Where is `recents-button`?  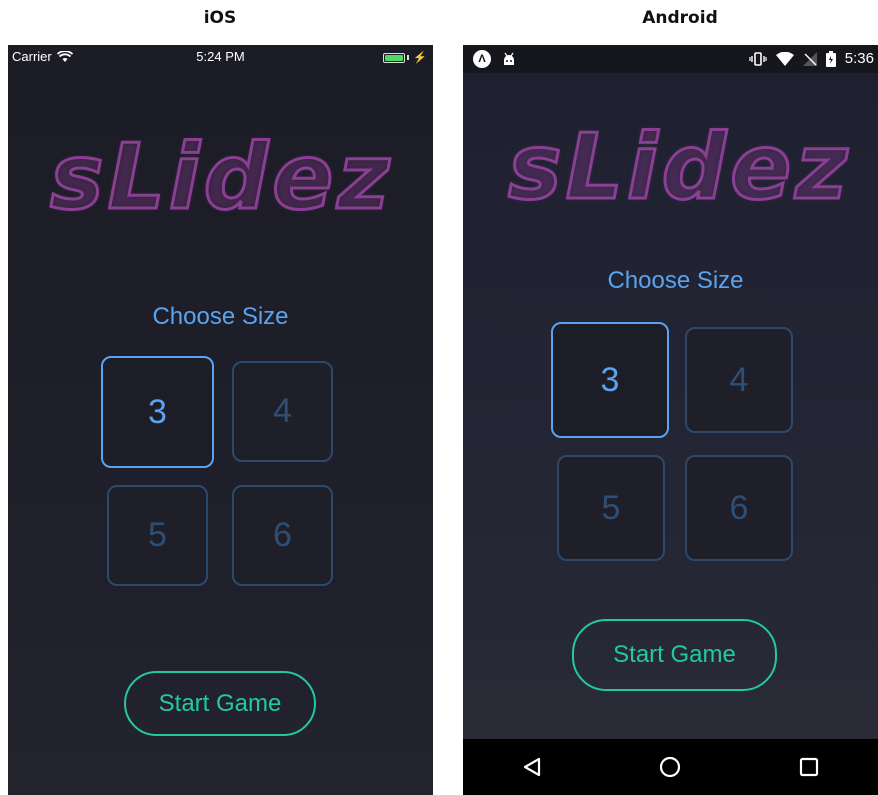 recents-button is located at coordinates (809, 767).